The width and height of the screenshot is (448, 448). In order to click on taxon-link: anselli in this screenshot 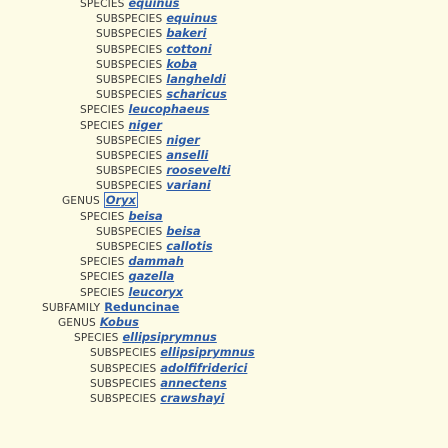, I will do `click(187, 155)`.